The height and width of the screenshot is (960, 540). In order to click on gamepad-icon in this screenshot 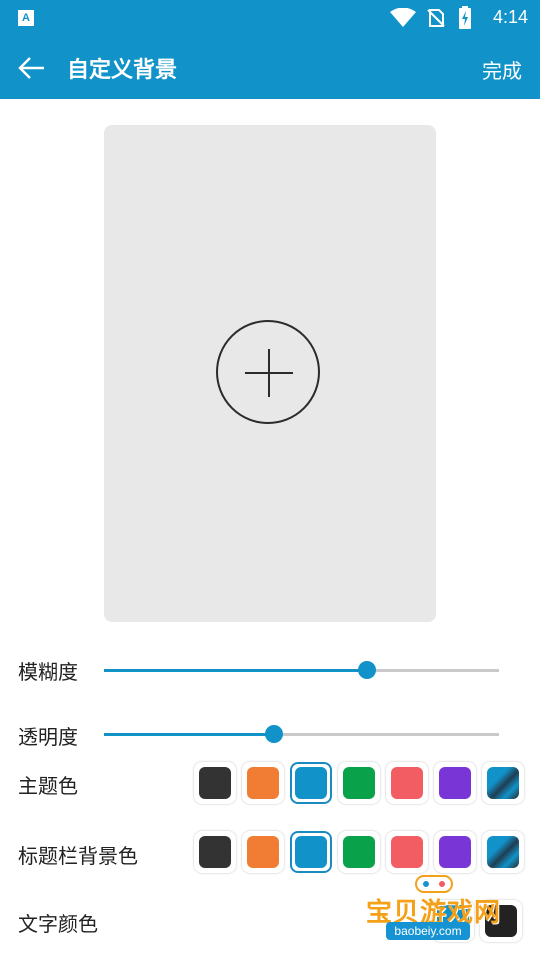, I will do `click(434, 884)`.